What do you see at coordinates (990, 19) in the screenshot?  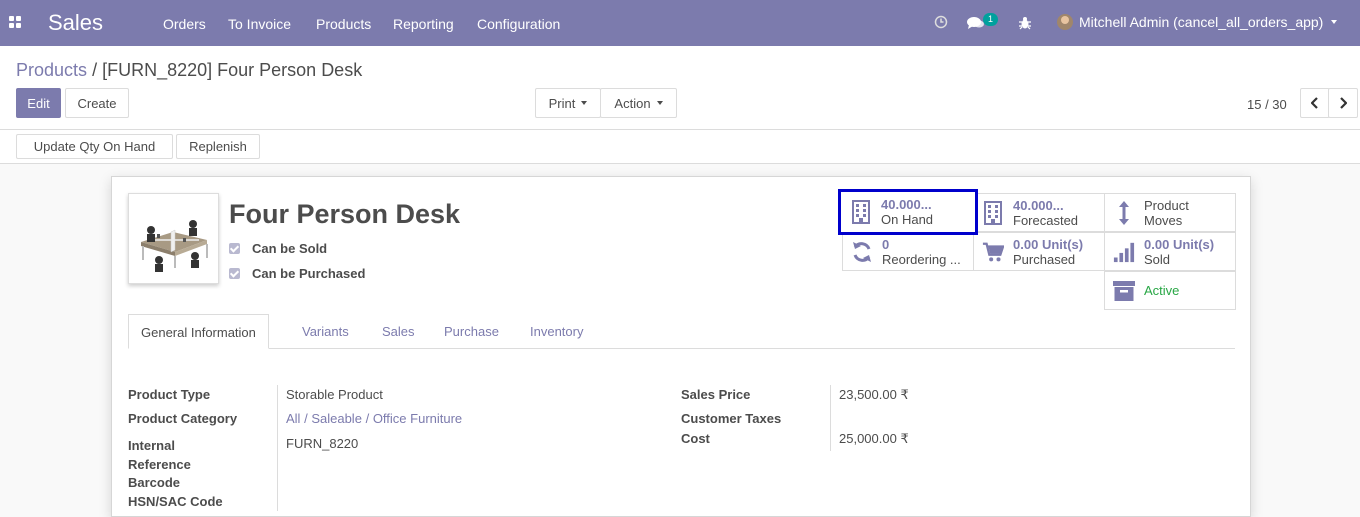 I see `messages-count-badge: 1` at bounding box center [990, 19].